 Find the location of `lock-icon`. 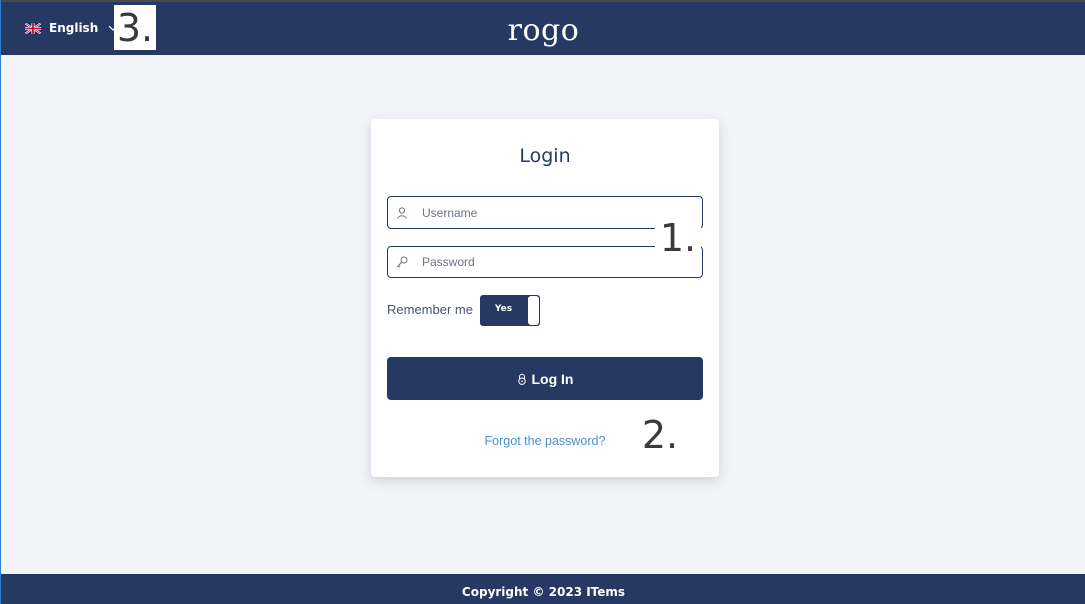

lock-icon is located at coordinates (521, 379).